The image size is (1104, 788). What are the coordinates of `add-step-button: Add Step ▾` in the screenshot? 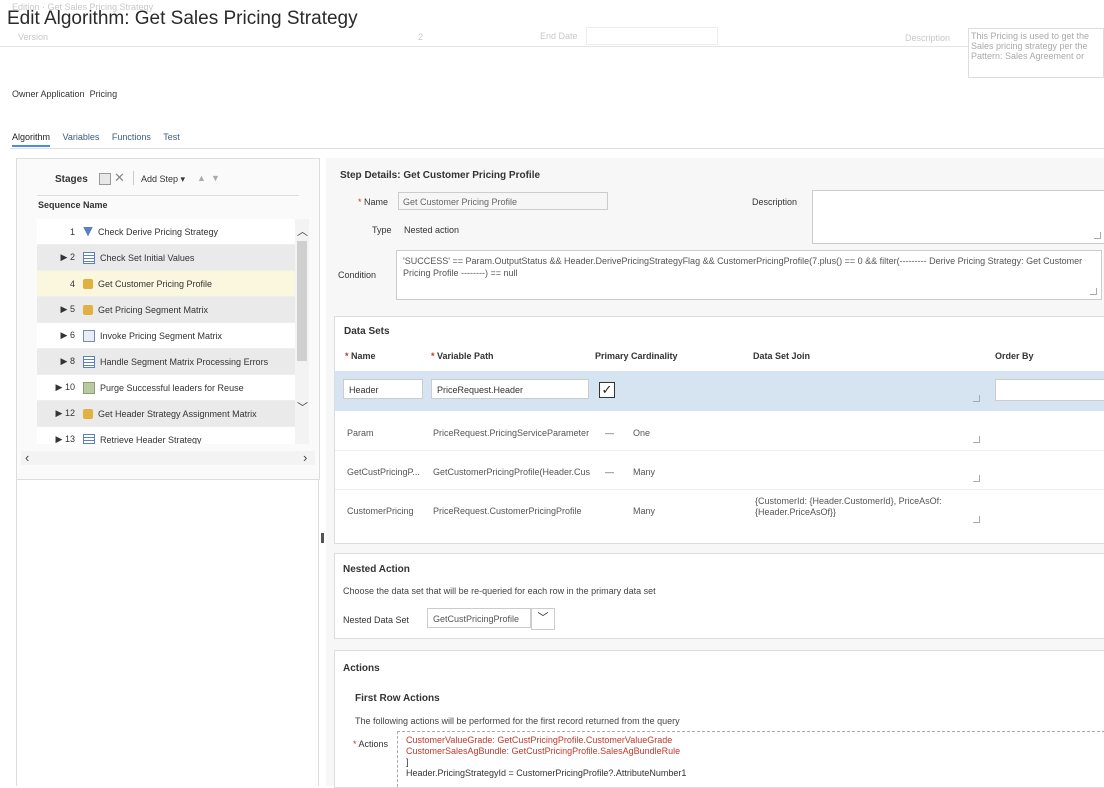 It's located at (163, 179).